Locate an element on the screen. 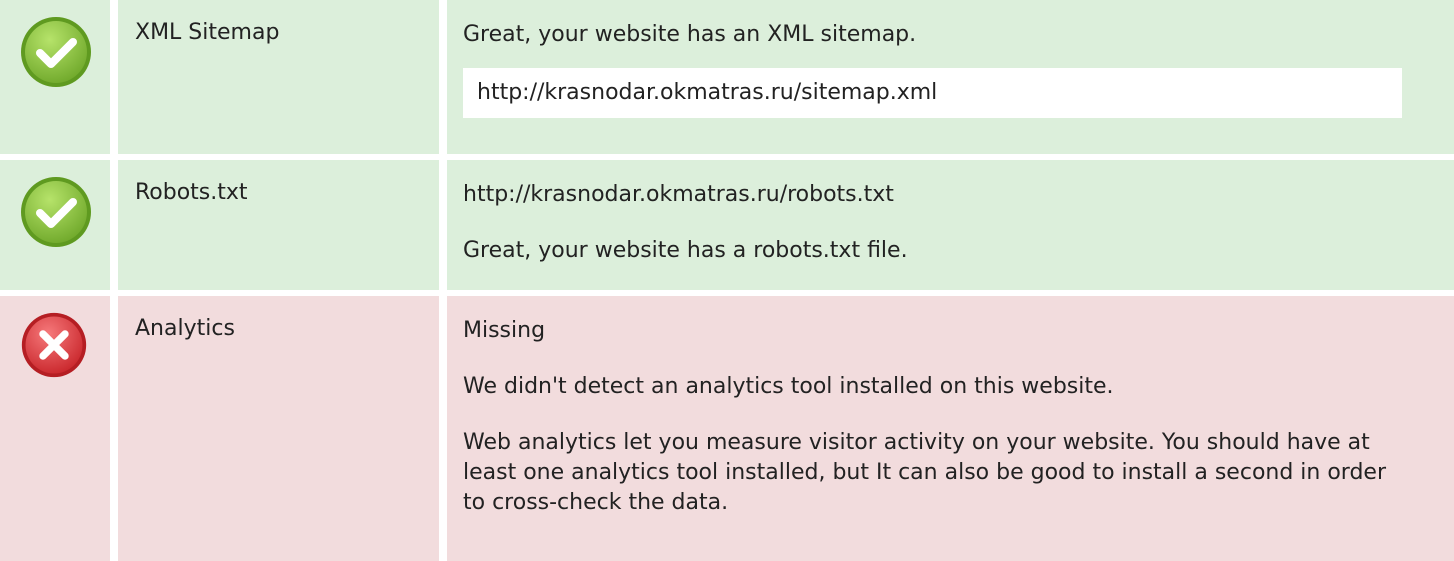 Image resolution: width=1454 pixels, height=561 pixels. cross-icon is located at coordinates (57, 348).